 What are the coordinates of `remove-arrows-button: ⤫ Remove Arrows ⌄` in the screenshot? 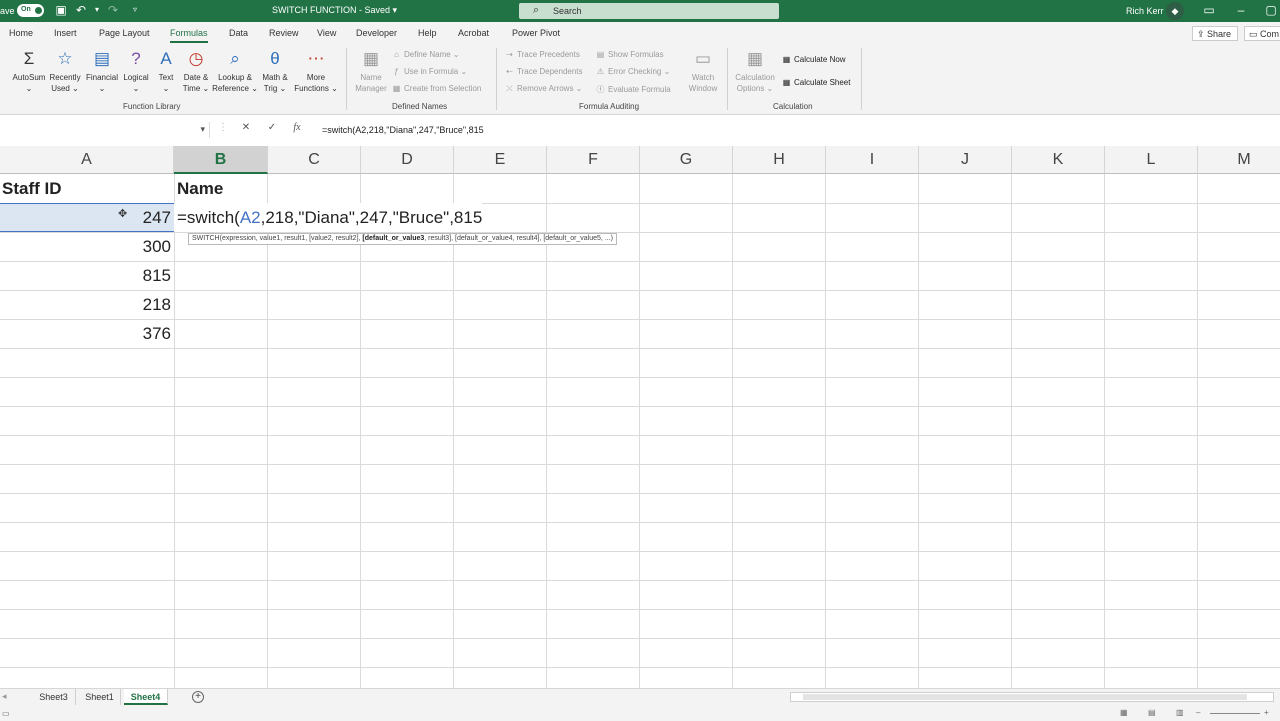 It's located at (543, 89).